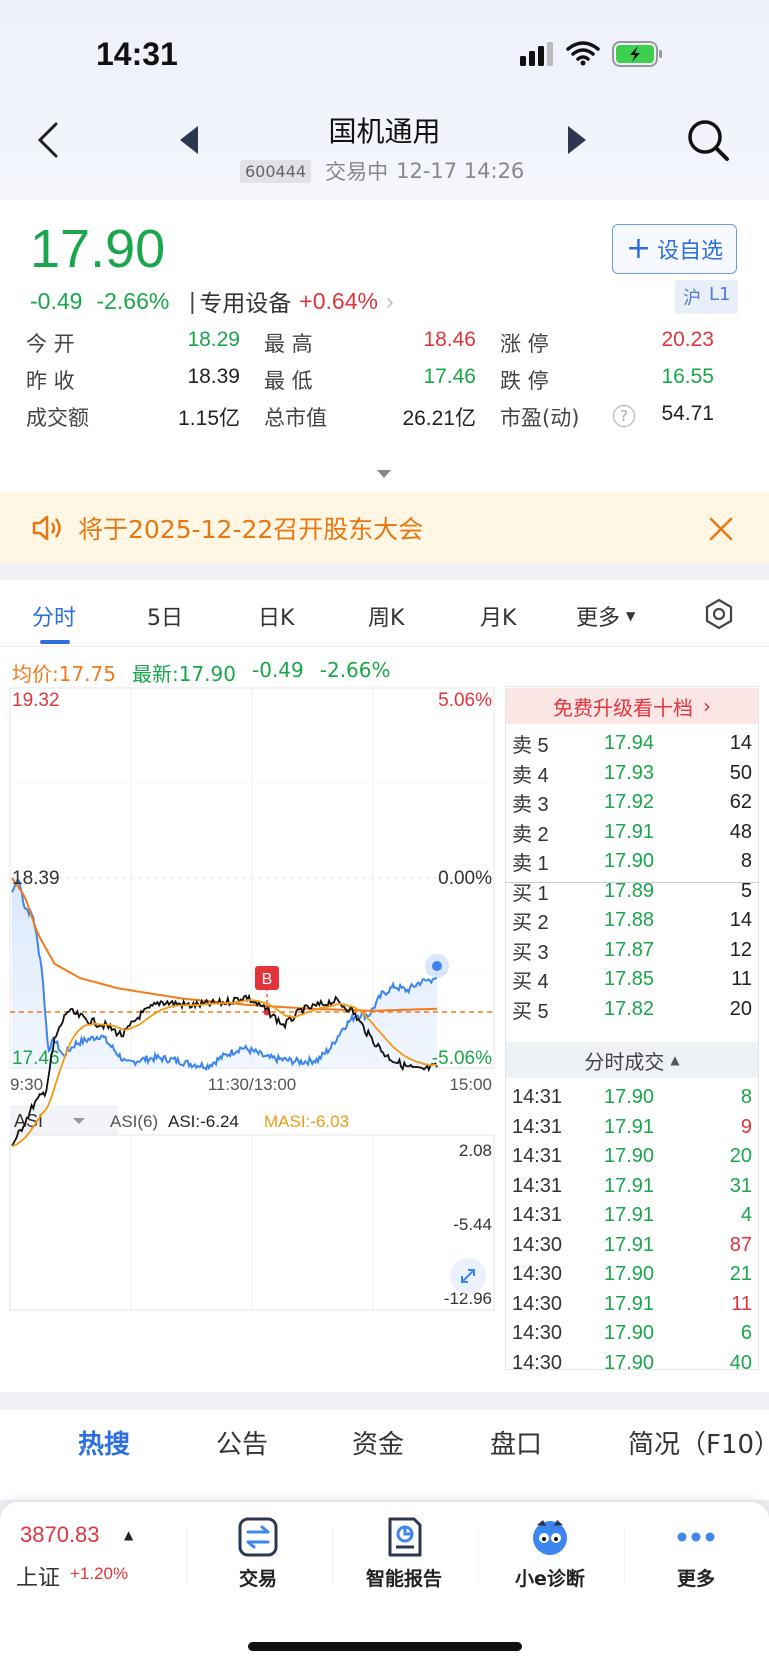 The image size is (769, 1665). What do you see at coordinates (385, 1646) in the screenshot?
I see `home-indicator` at bounding box center [385, 1646].